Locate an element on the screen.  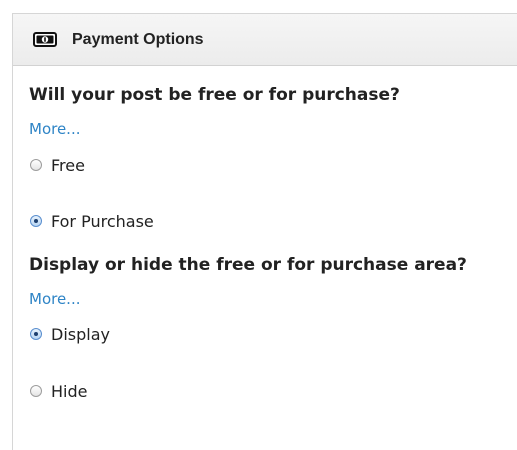
radio-label-free: Free is located at coordinates (68, 165).